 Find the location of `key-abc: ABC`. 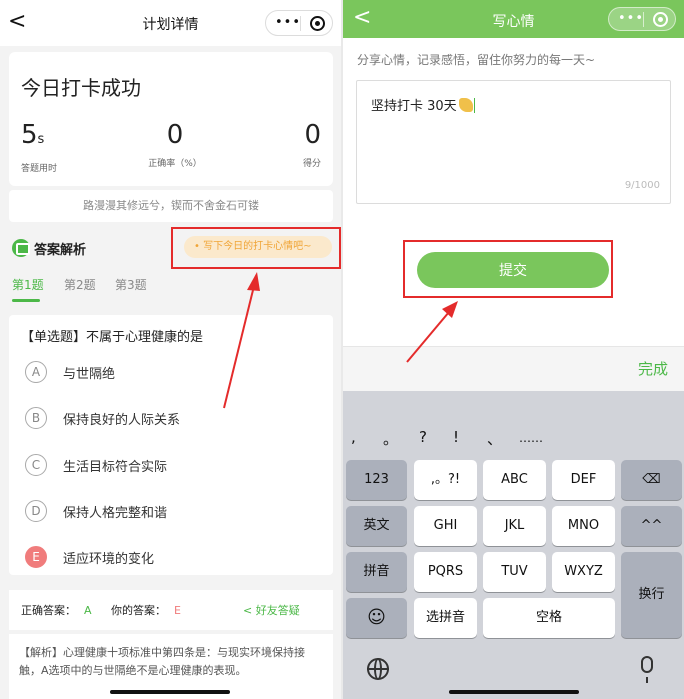

key-abc: ABC is located at coordinates (514, 480).